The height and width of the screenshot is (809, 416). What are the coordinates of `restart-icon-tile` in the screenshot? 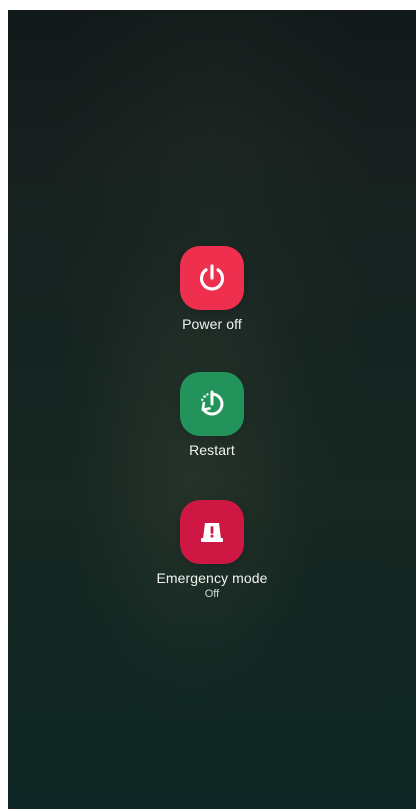 It's located at (212, 404).